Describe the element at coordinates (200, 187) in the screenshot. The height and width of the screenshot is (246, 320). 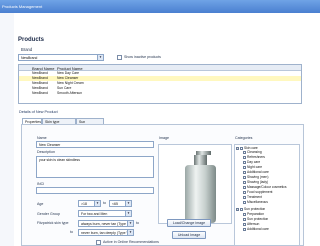
I see `bottle-image` at that location.